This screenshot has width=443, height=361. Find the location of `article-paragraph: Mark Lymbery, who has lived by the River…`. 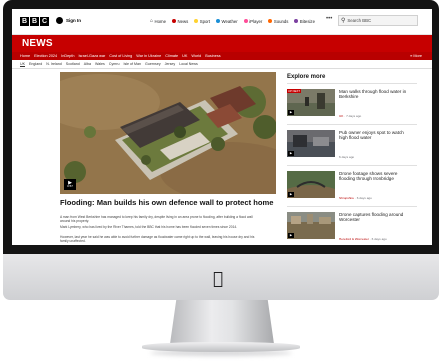

article-paragraph: Mark Lymbery, who has lived by the River… is located at coordinates (149, 227).